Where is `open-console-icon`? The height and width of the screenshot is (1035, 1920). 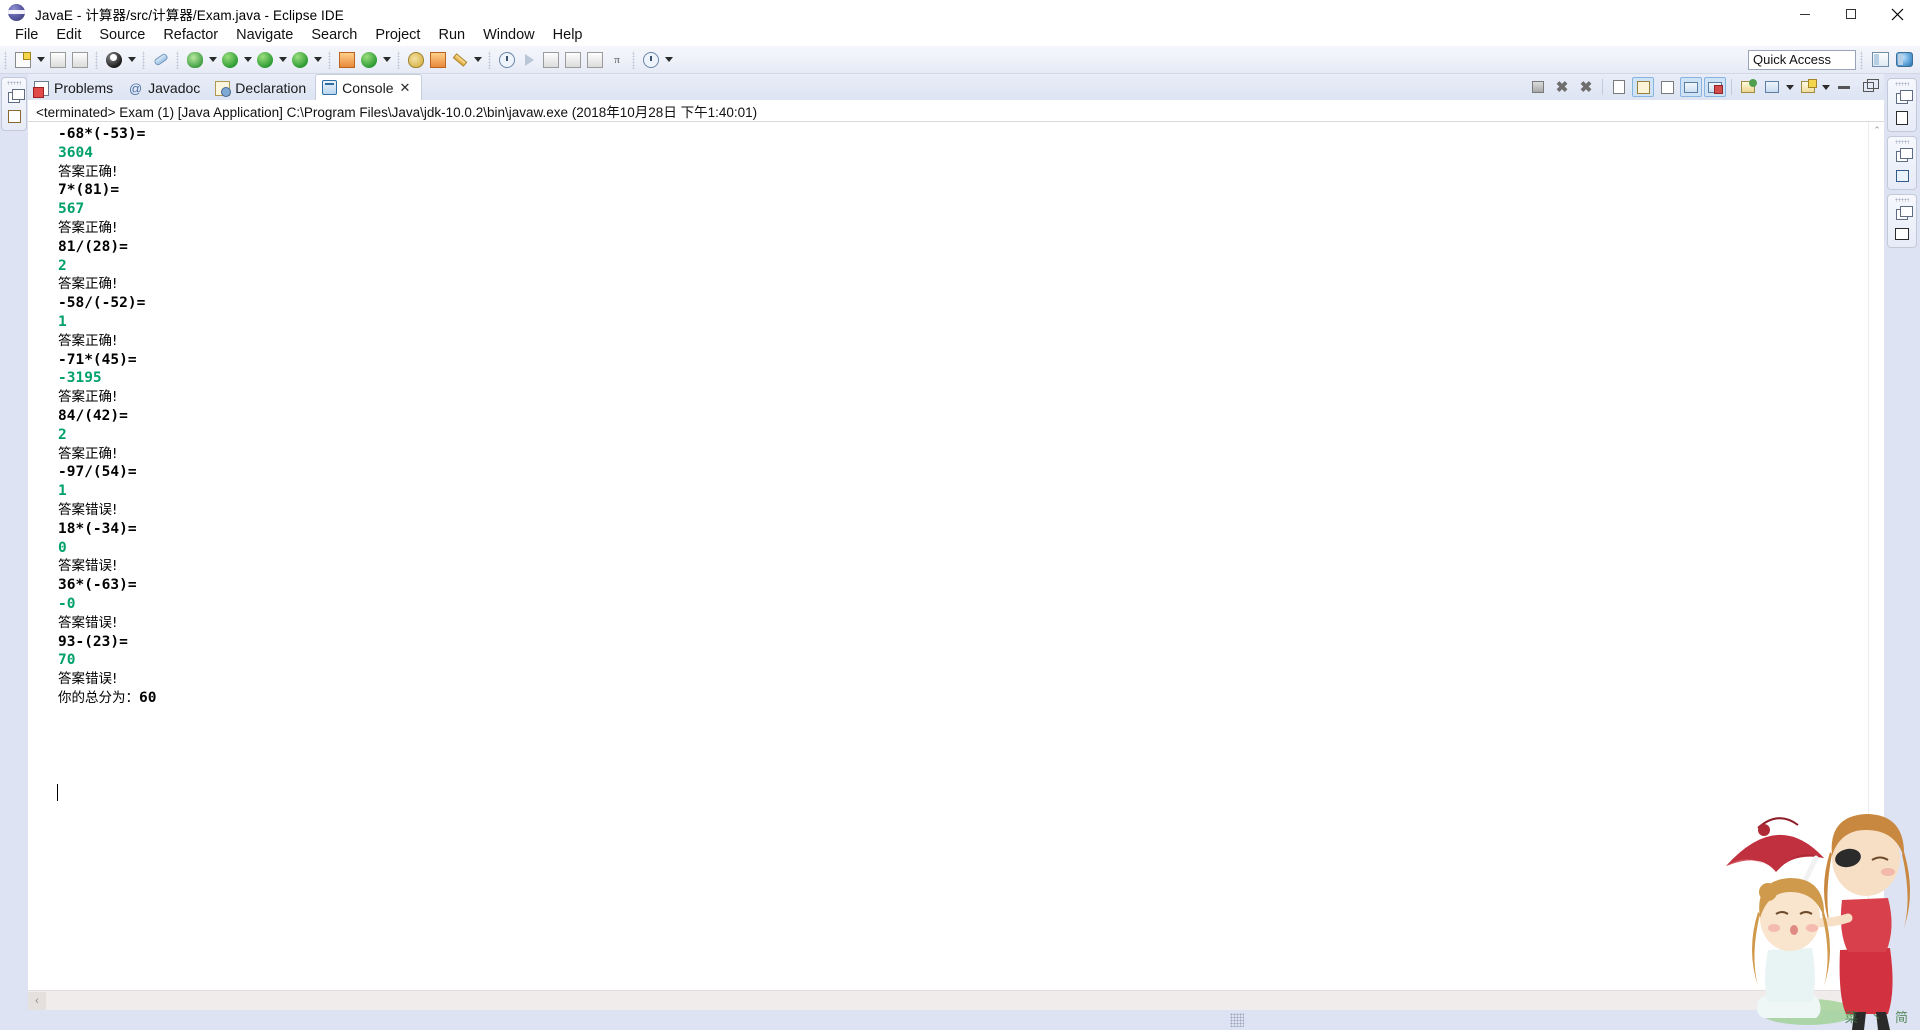 open-console-icon is located at coordinates (1808, 87).